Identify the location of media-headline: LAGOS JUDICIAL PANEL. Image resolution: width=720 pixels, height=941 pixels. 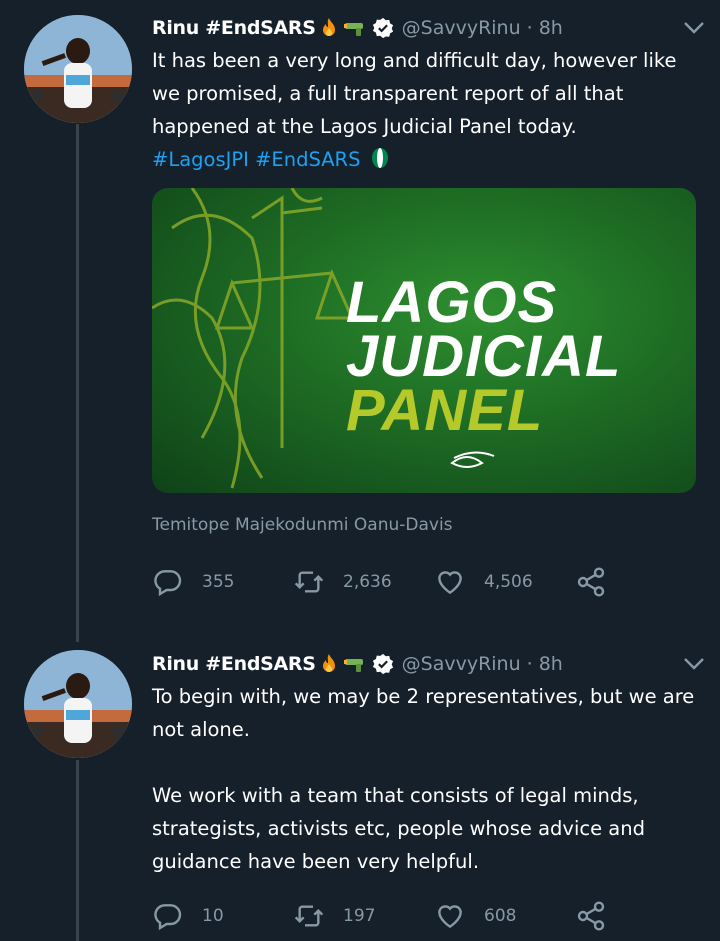
(484, 356).